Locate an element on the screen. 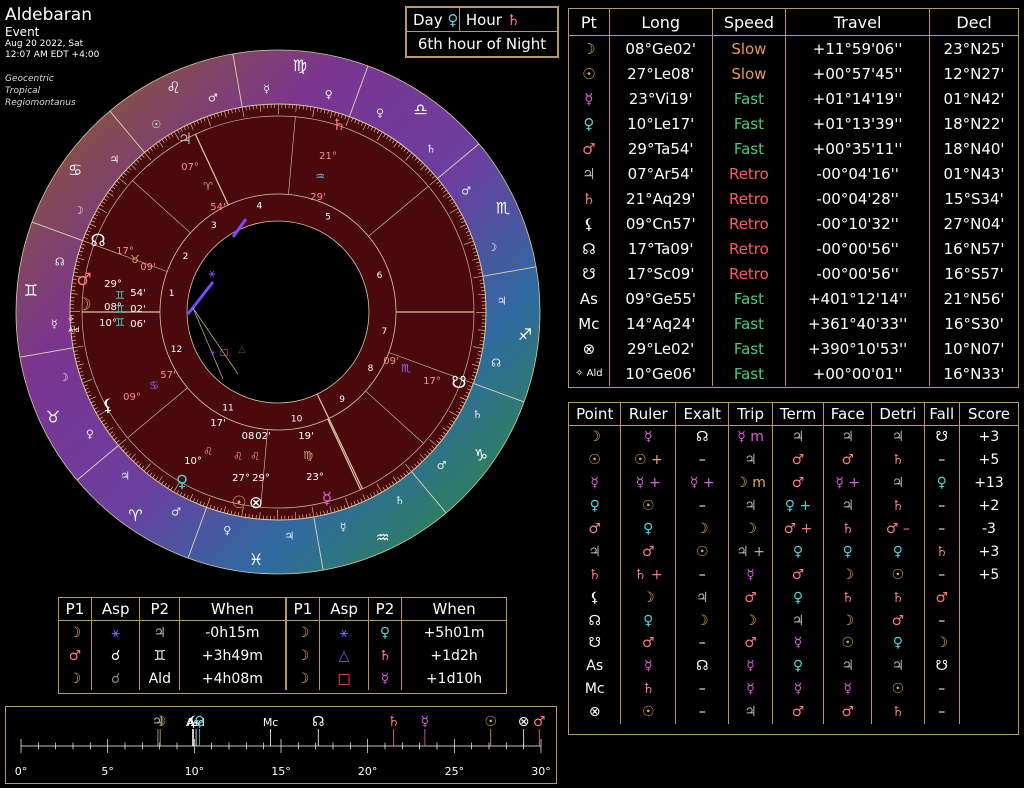 The height and width of the screenshot is (788, 1024). declination-cell: 10°N07' is located at coordinates (973, 348).